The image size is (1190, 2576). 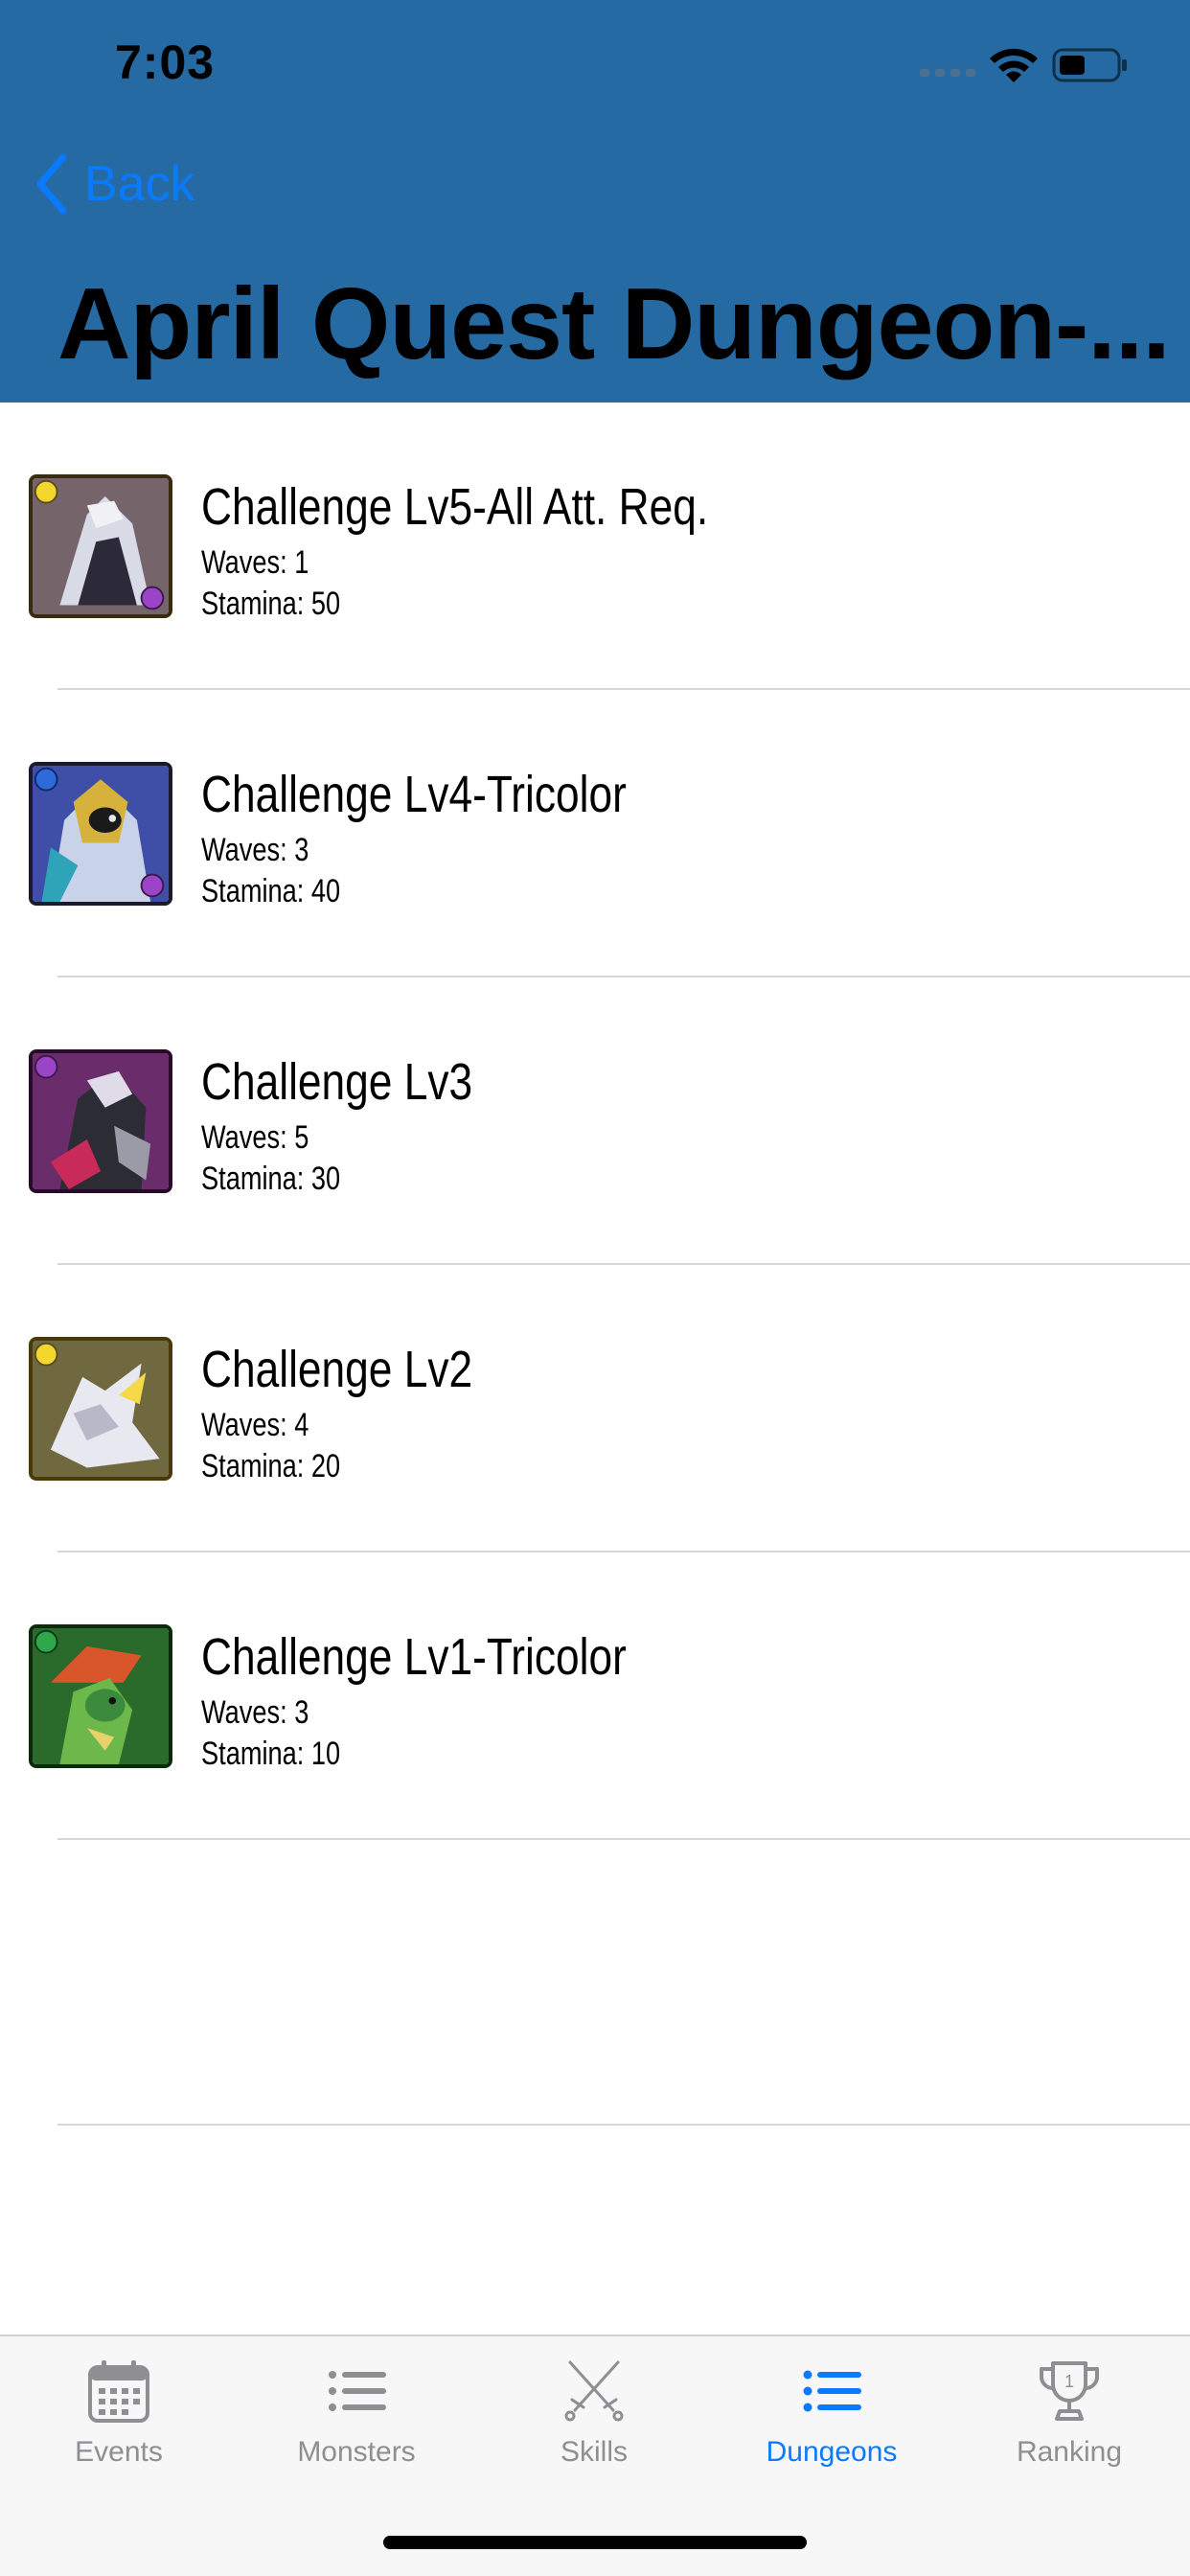 What do you see at coordinates (1069, 2381) in the screenshot?
I see `ranking-badge: 1` at bounding box center [1069, 2381].